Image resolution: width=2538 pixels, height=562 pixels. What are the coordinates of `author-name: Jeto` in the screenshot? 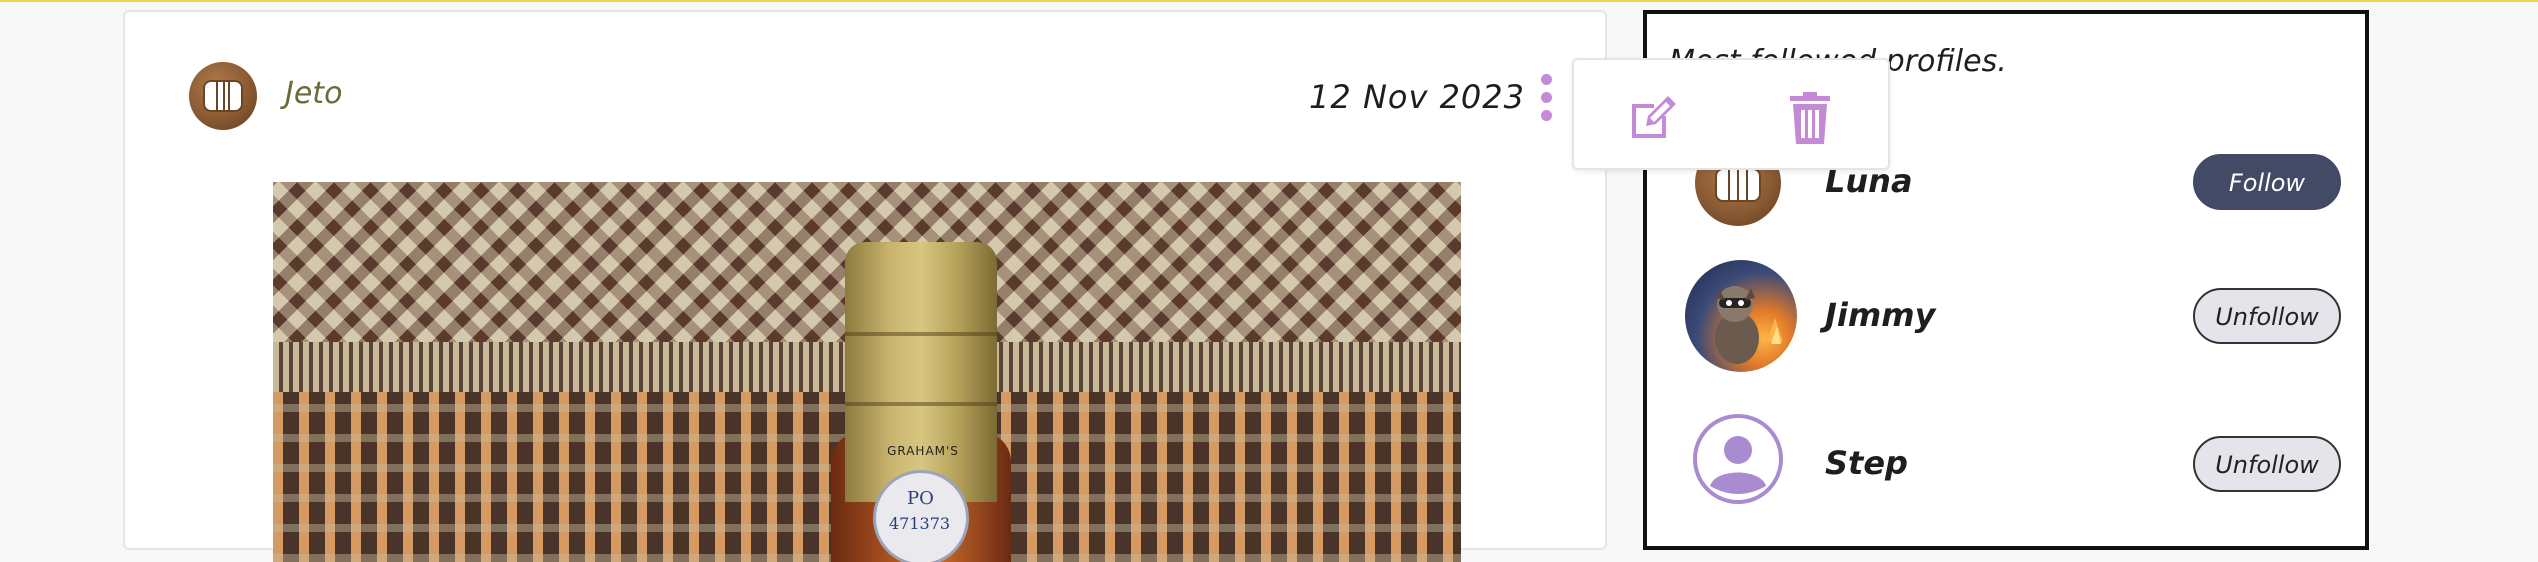 It's located at (313, 93).